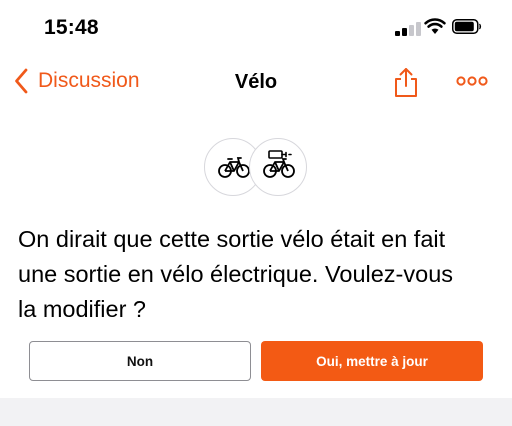  What do you see at coordinates (256, 28) in the screenshot?
I see `status-bar: 15:48` at bounding box center [256, 28].